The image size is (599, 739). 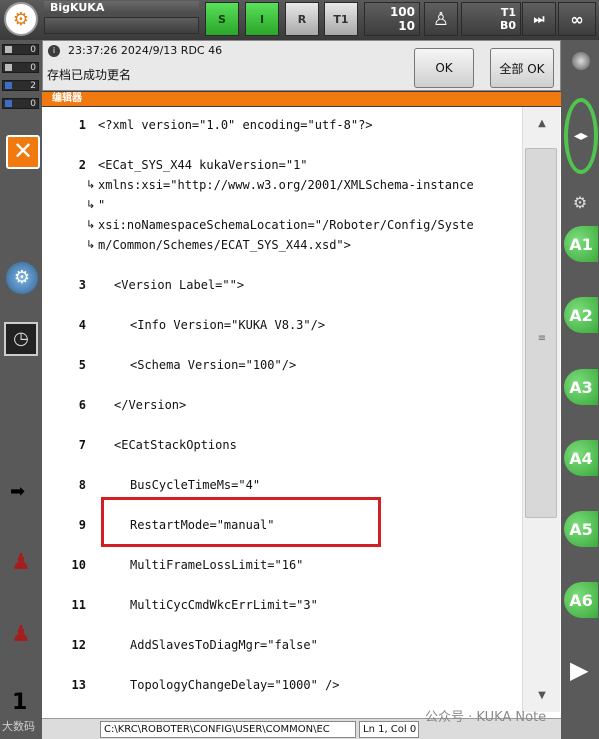 What do you see at coordinates (542, 338) in the screenshot?
I see `scroll-grip-icon: ≡` at bounding box center [542, 338].